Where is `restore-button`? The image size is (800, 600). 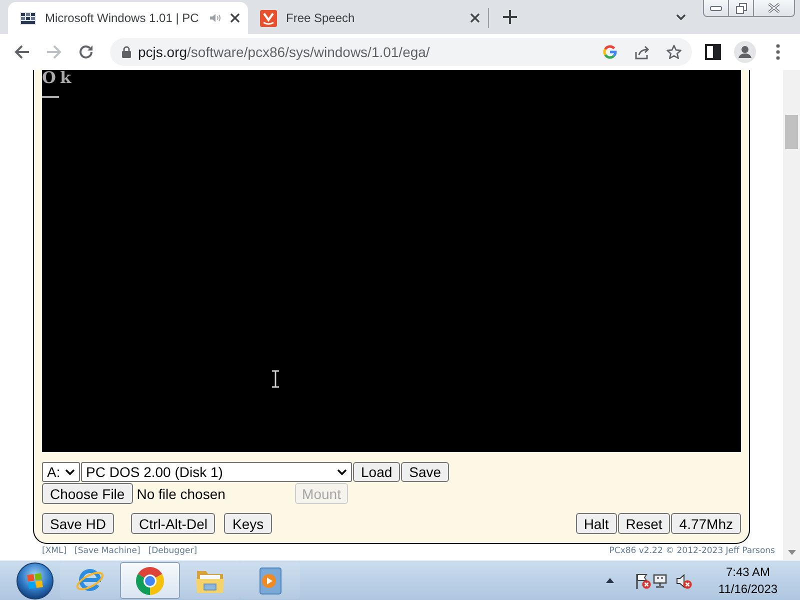 restore-button is located at coordinates (741, 8).